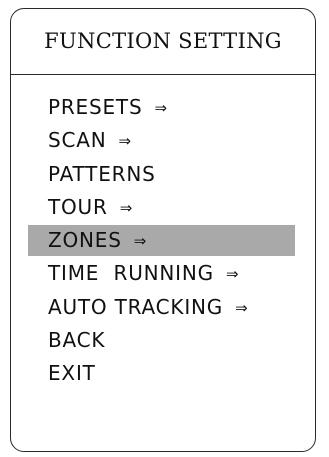 The width and height of the screenshot is (329, 457). I want to click on menu-item-zones: ZONES ⇒, so click(163, 240).